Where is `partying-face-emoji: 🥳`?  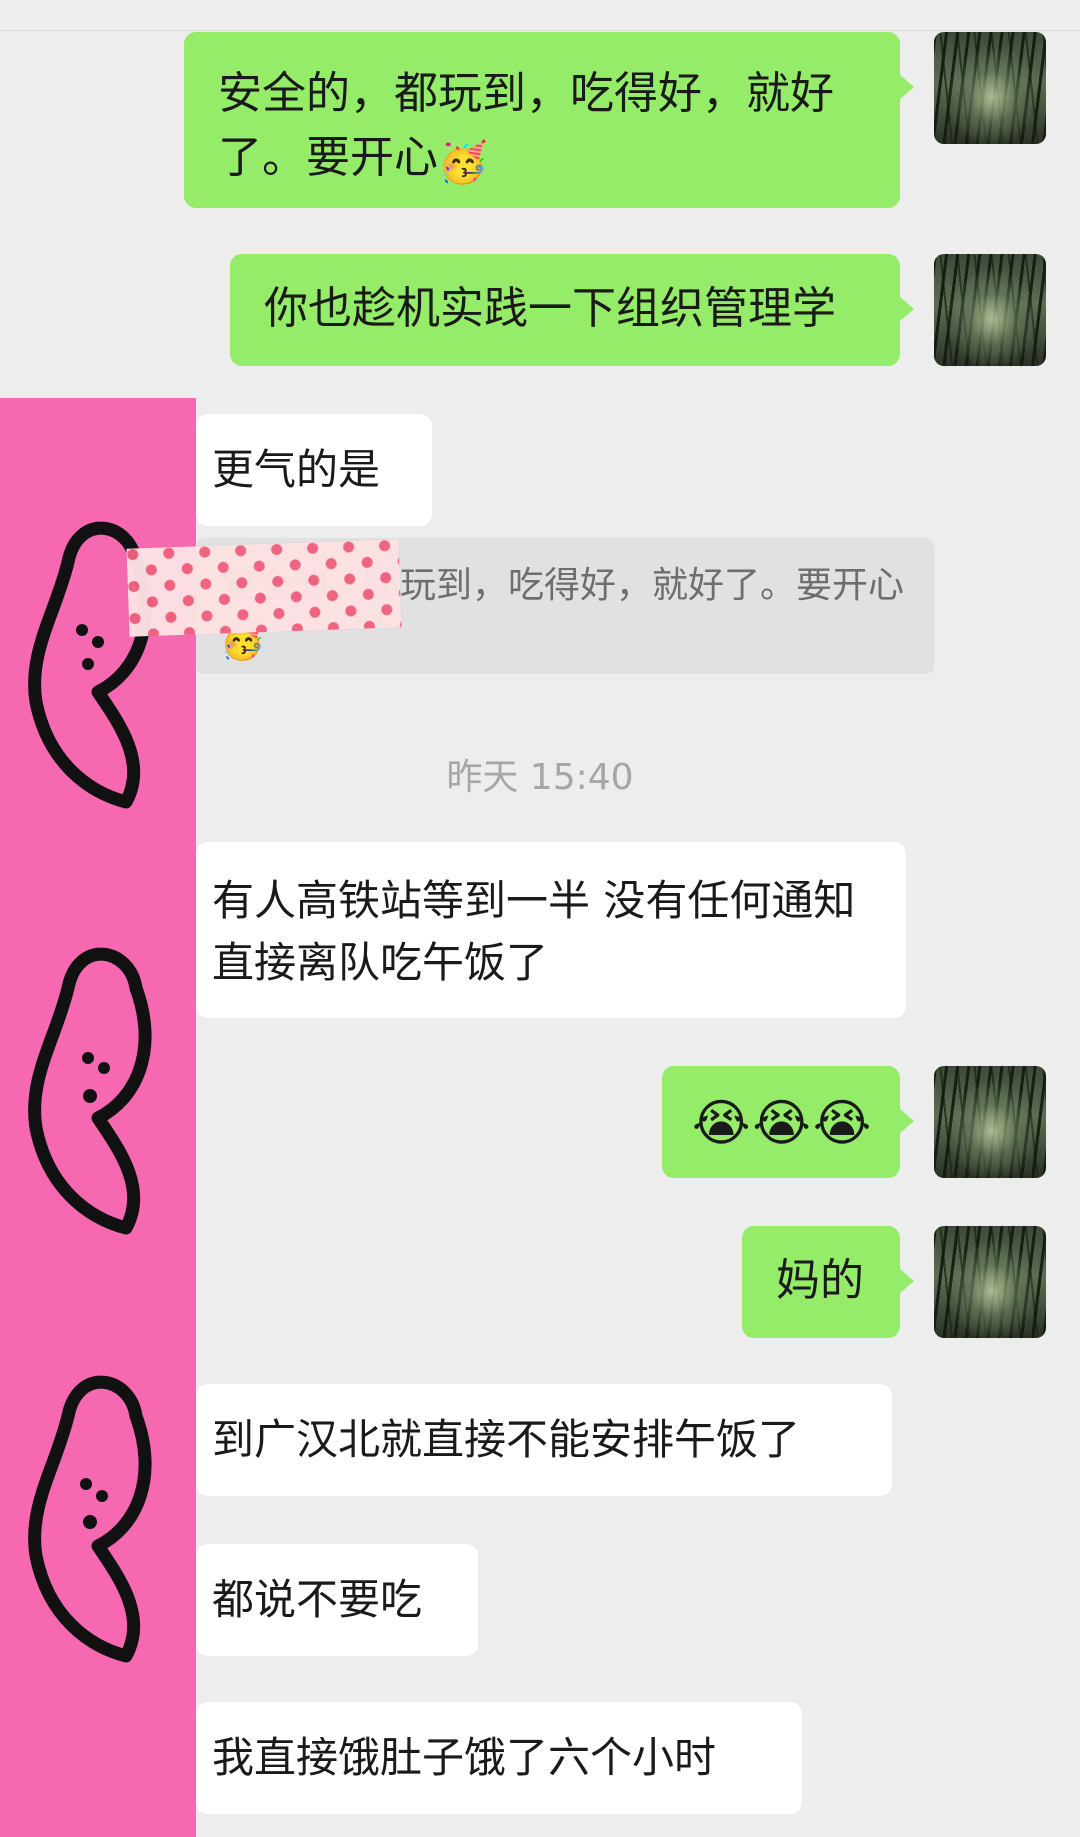
partying-face-emoji: 🥳 is located at coordinates (463, 163).